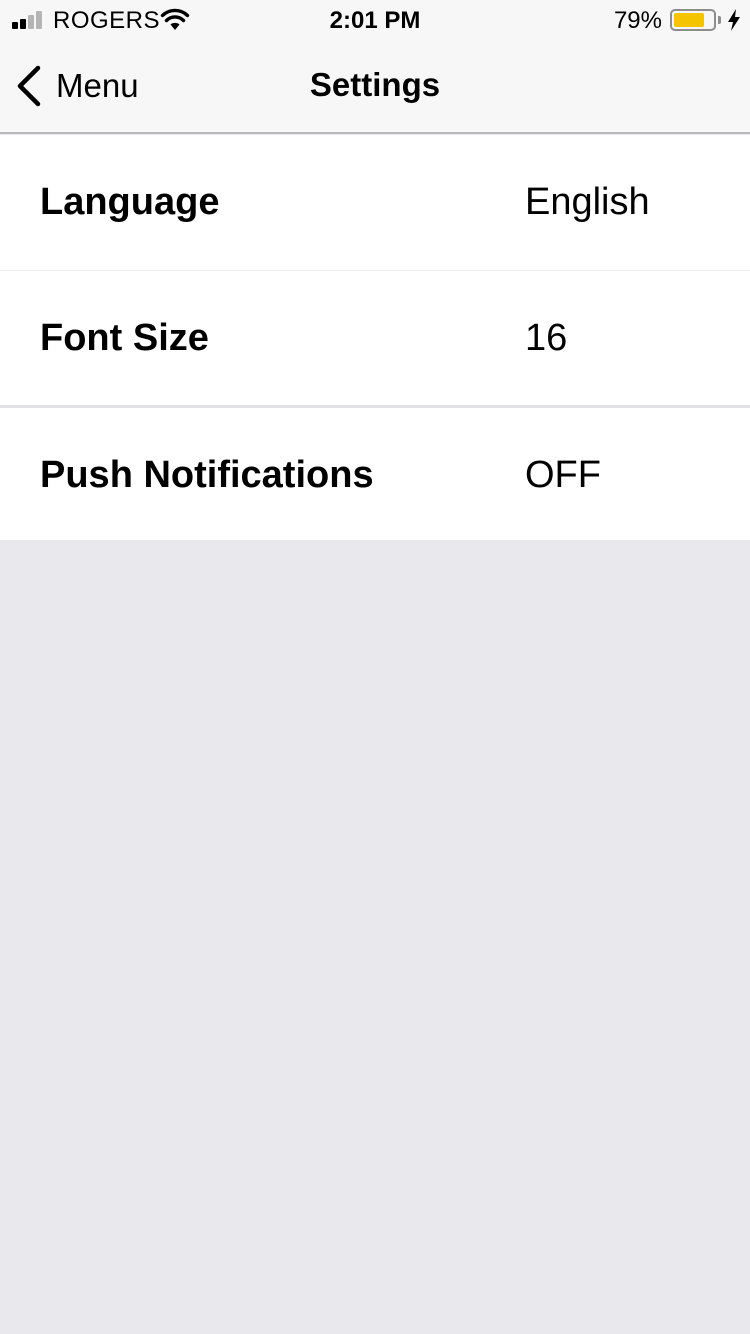 The image size is (750, 1334). Describe the element at coordinates (719, 20) in the screenshot. I see `battery-tip` at that location.